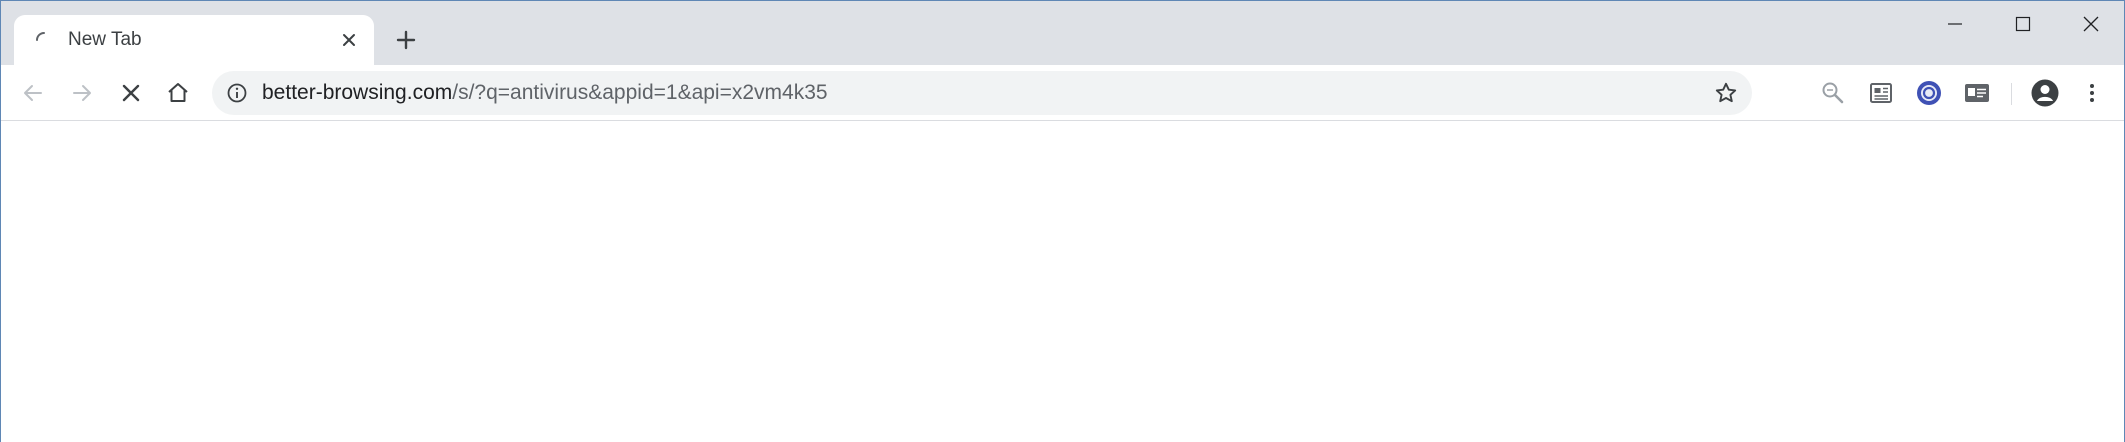  What do you see at coordinates (237, 93) in the screenshot?
I see `info-icon` at bounding box center [237, 93].